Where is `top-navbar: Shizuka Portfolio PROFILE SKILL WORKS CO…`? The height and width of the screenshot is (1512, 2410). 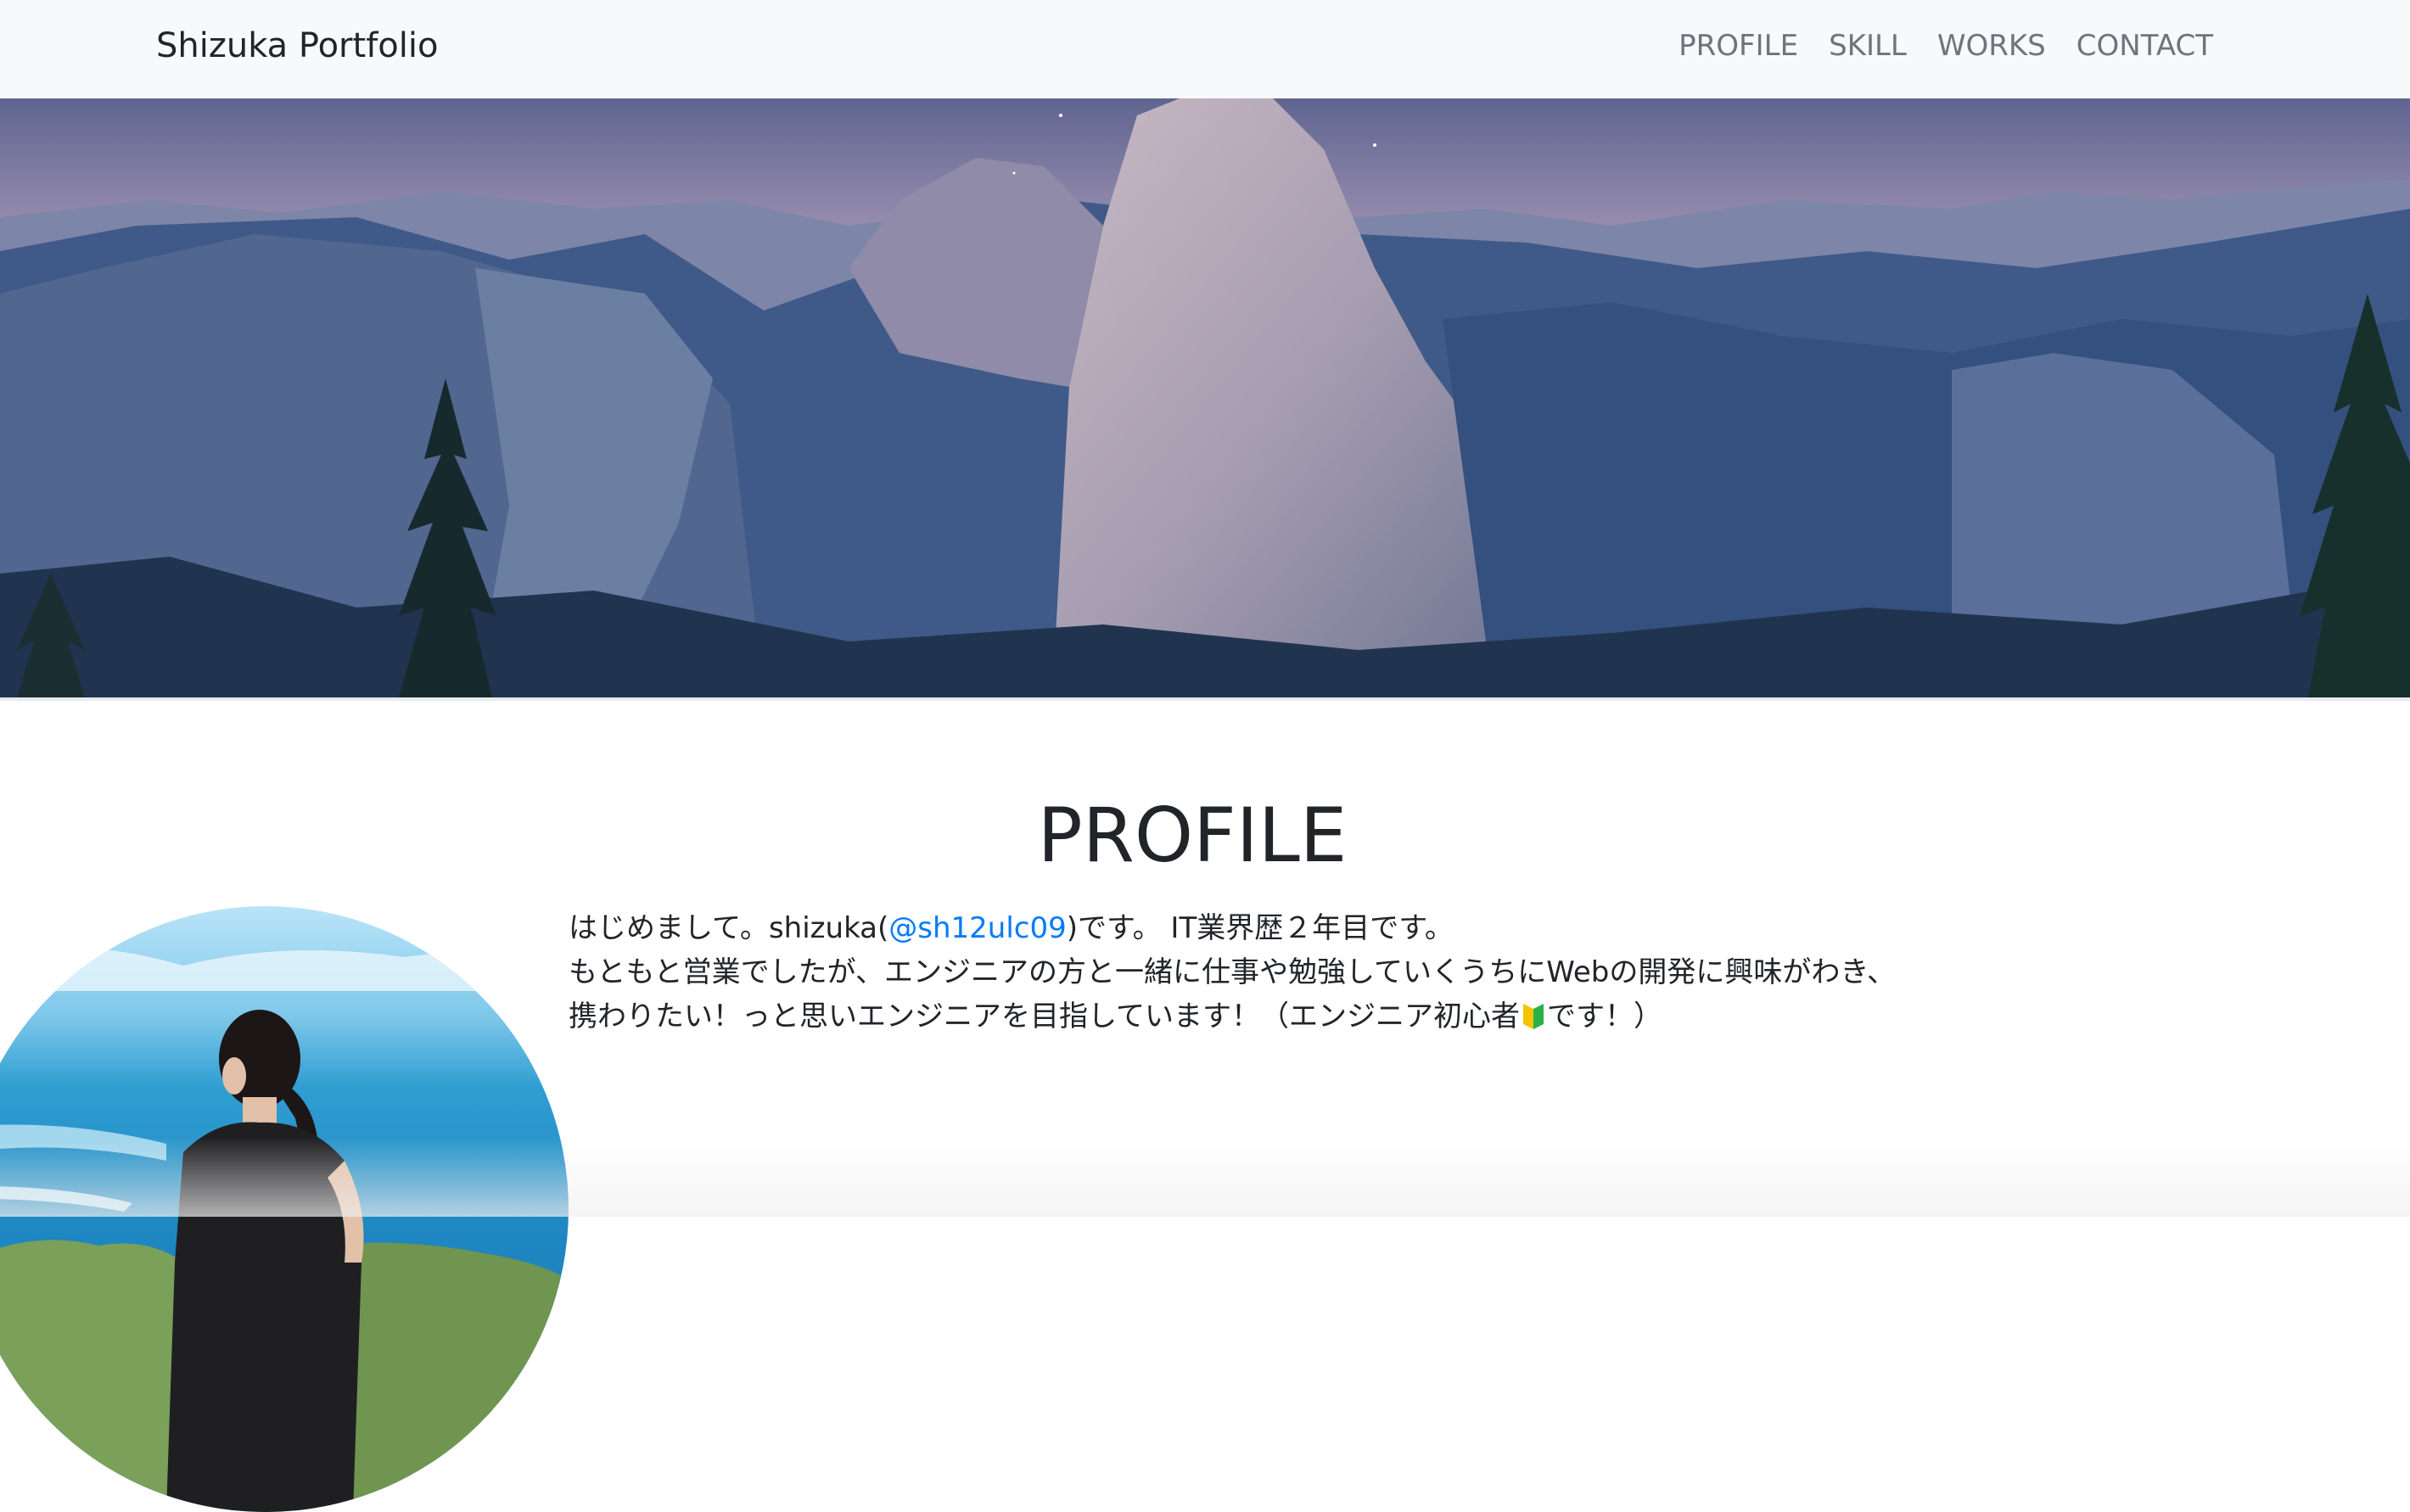
top-navbar: Shizuka Portfolio PROFILE SKILL WORKS CO… is located at coordinates (1205, 49).